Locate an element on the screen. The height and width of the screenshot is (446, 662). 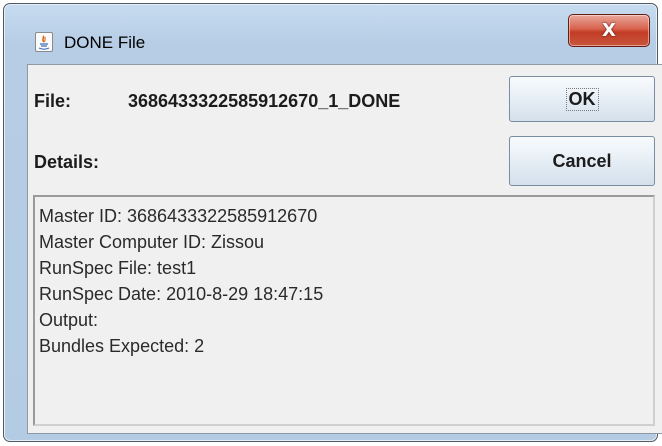
file-label: File: is located at coordinates (53, 101).